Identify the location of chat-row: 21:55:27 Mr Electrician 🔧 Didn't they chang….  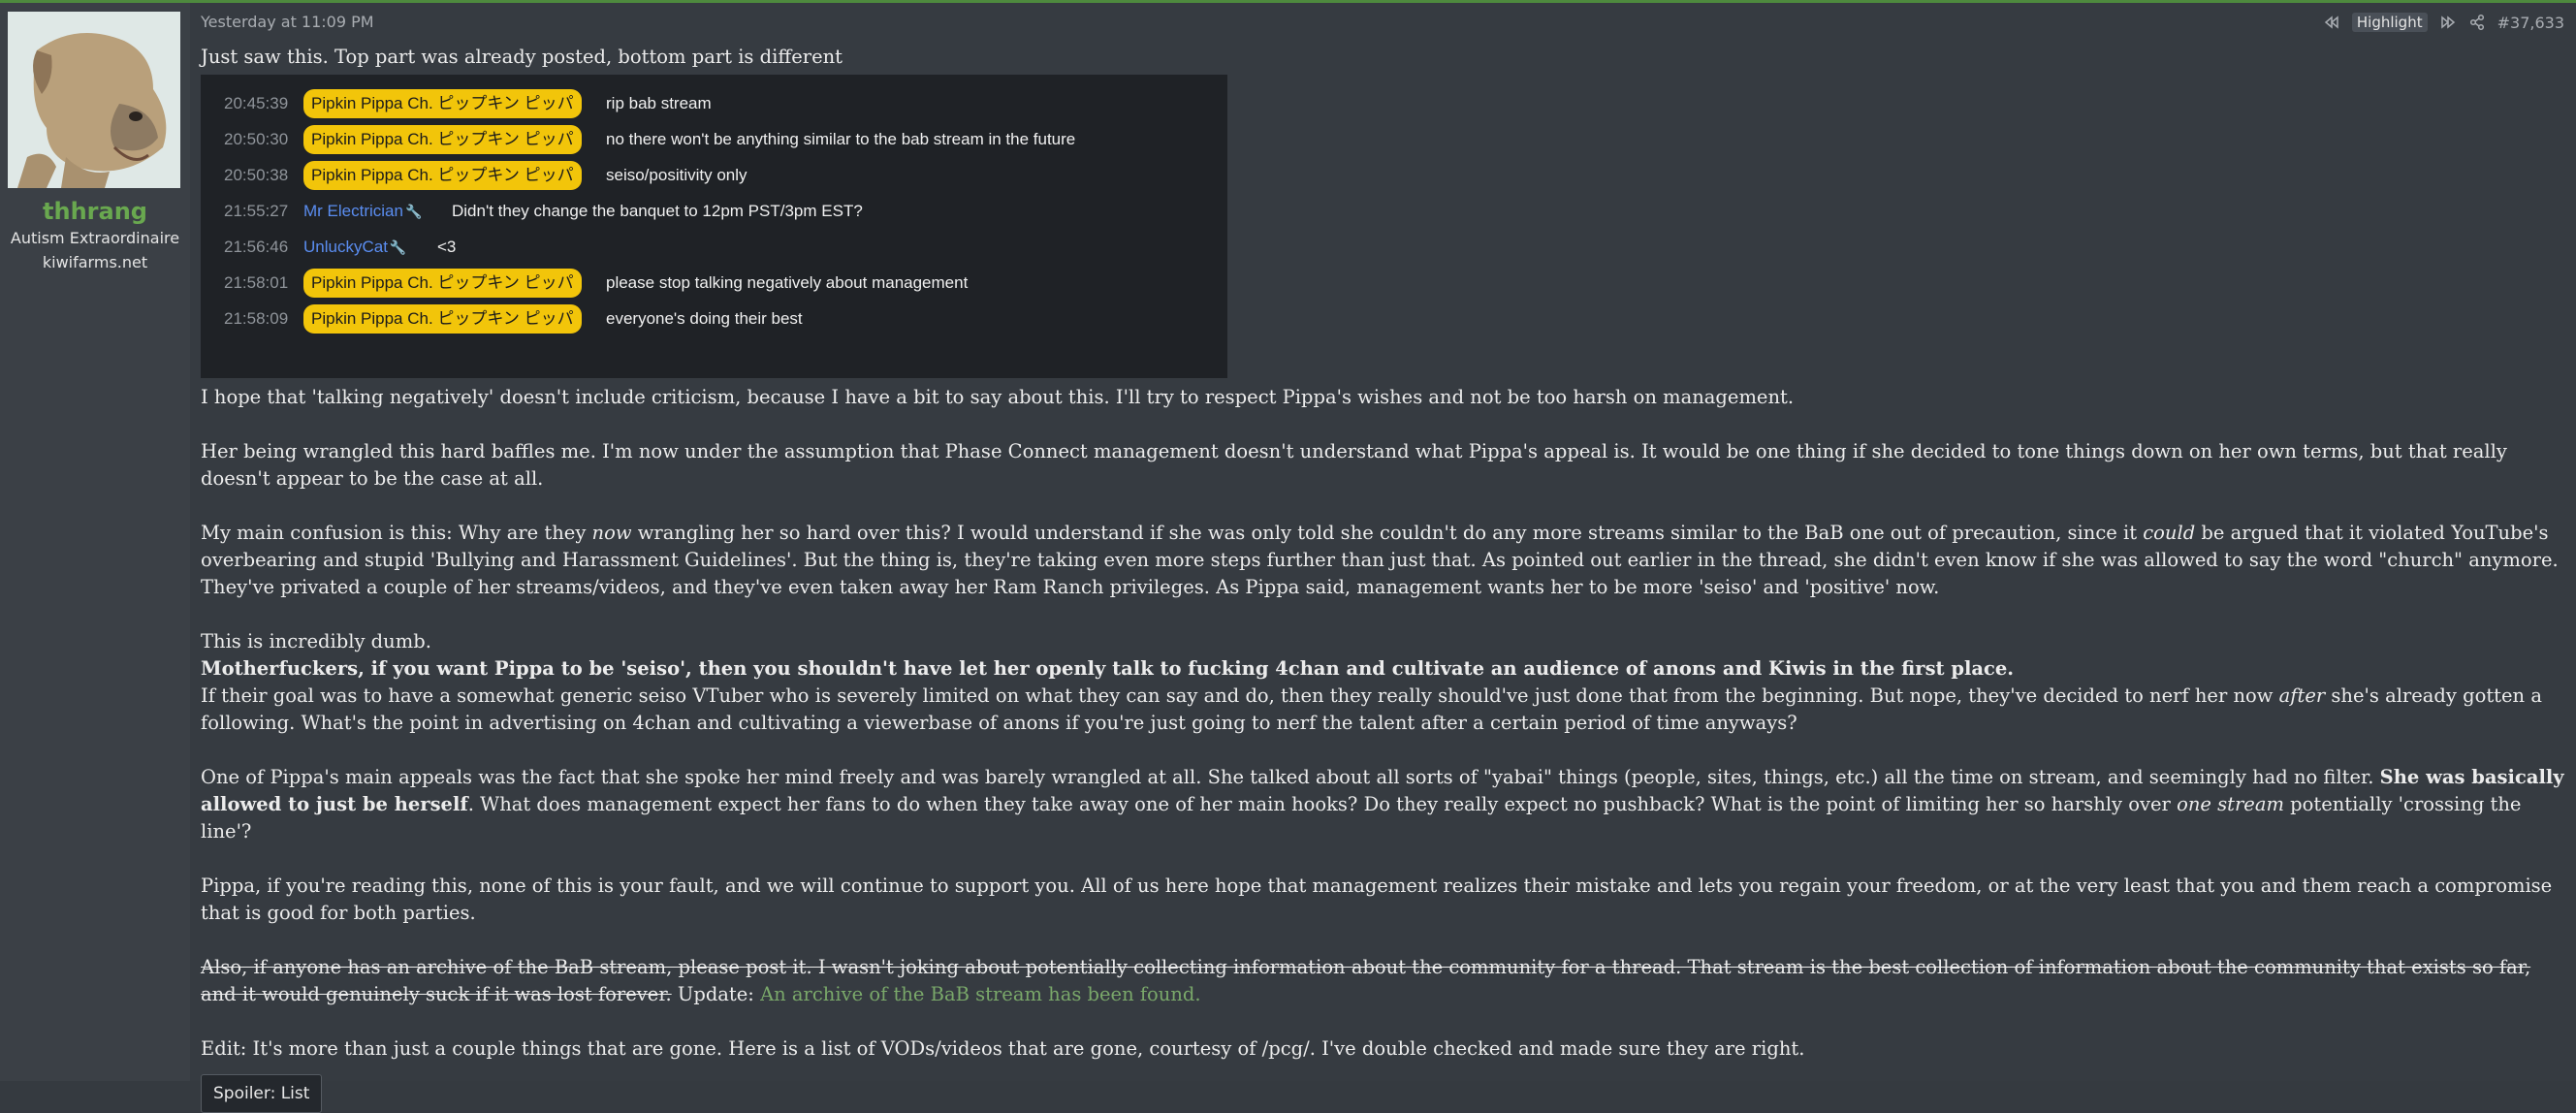
(714, 211).